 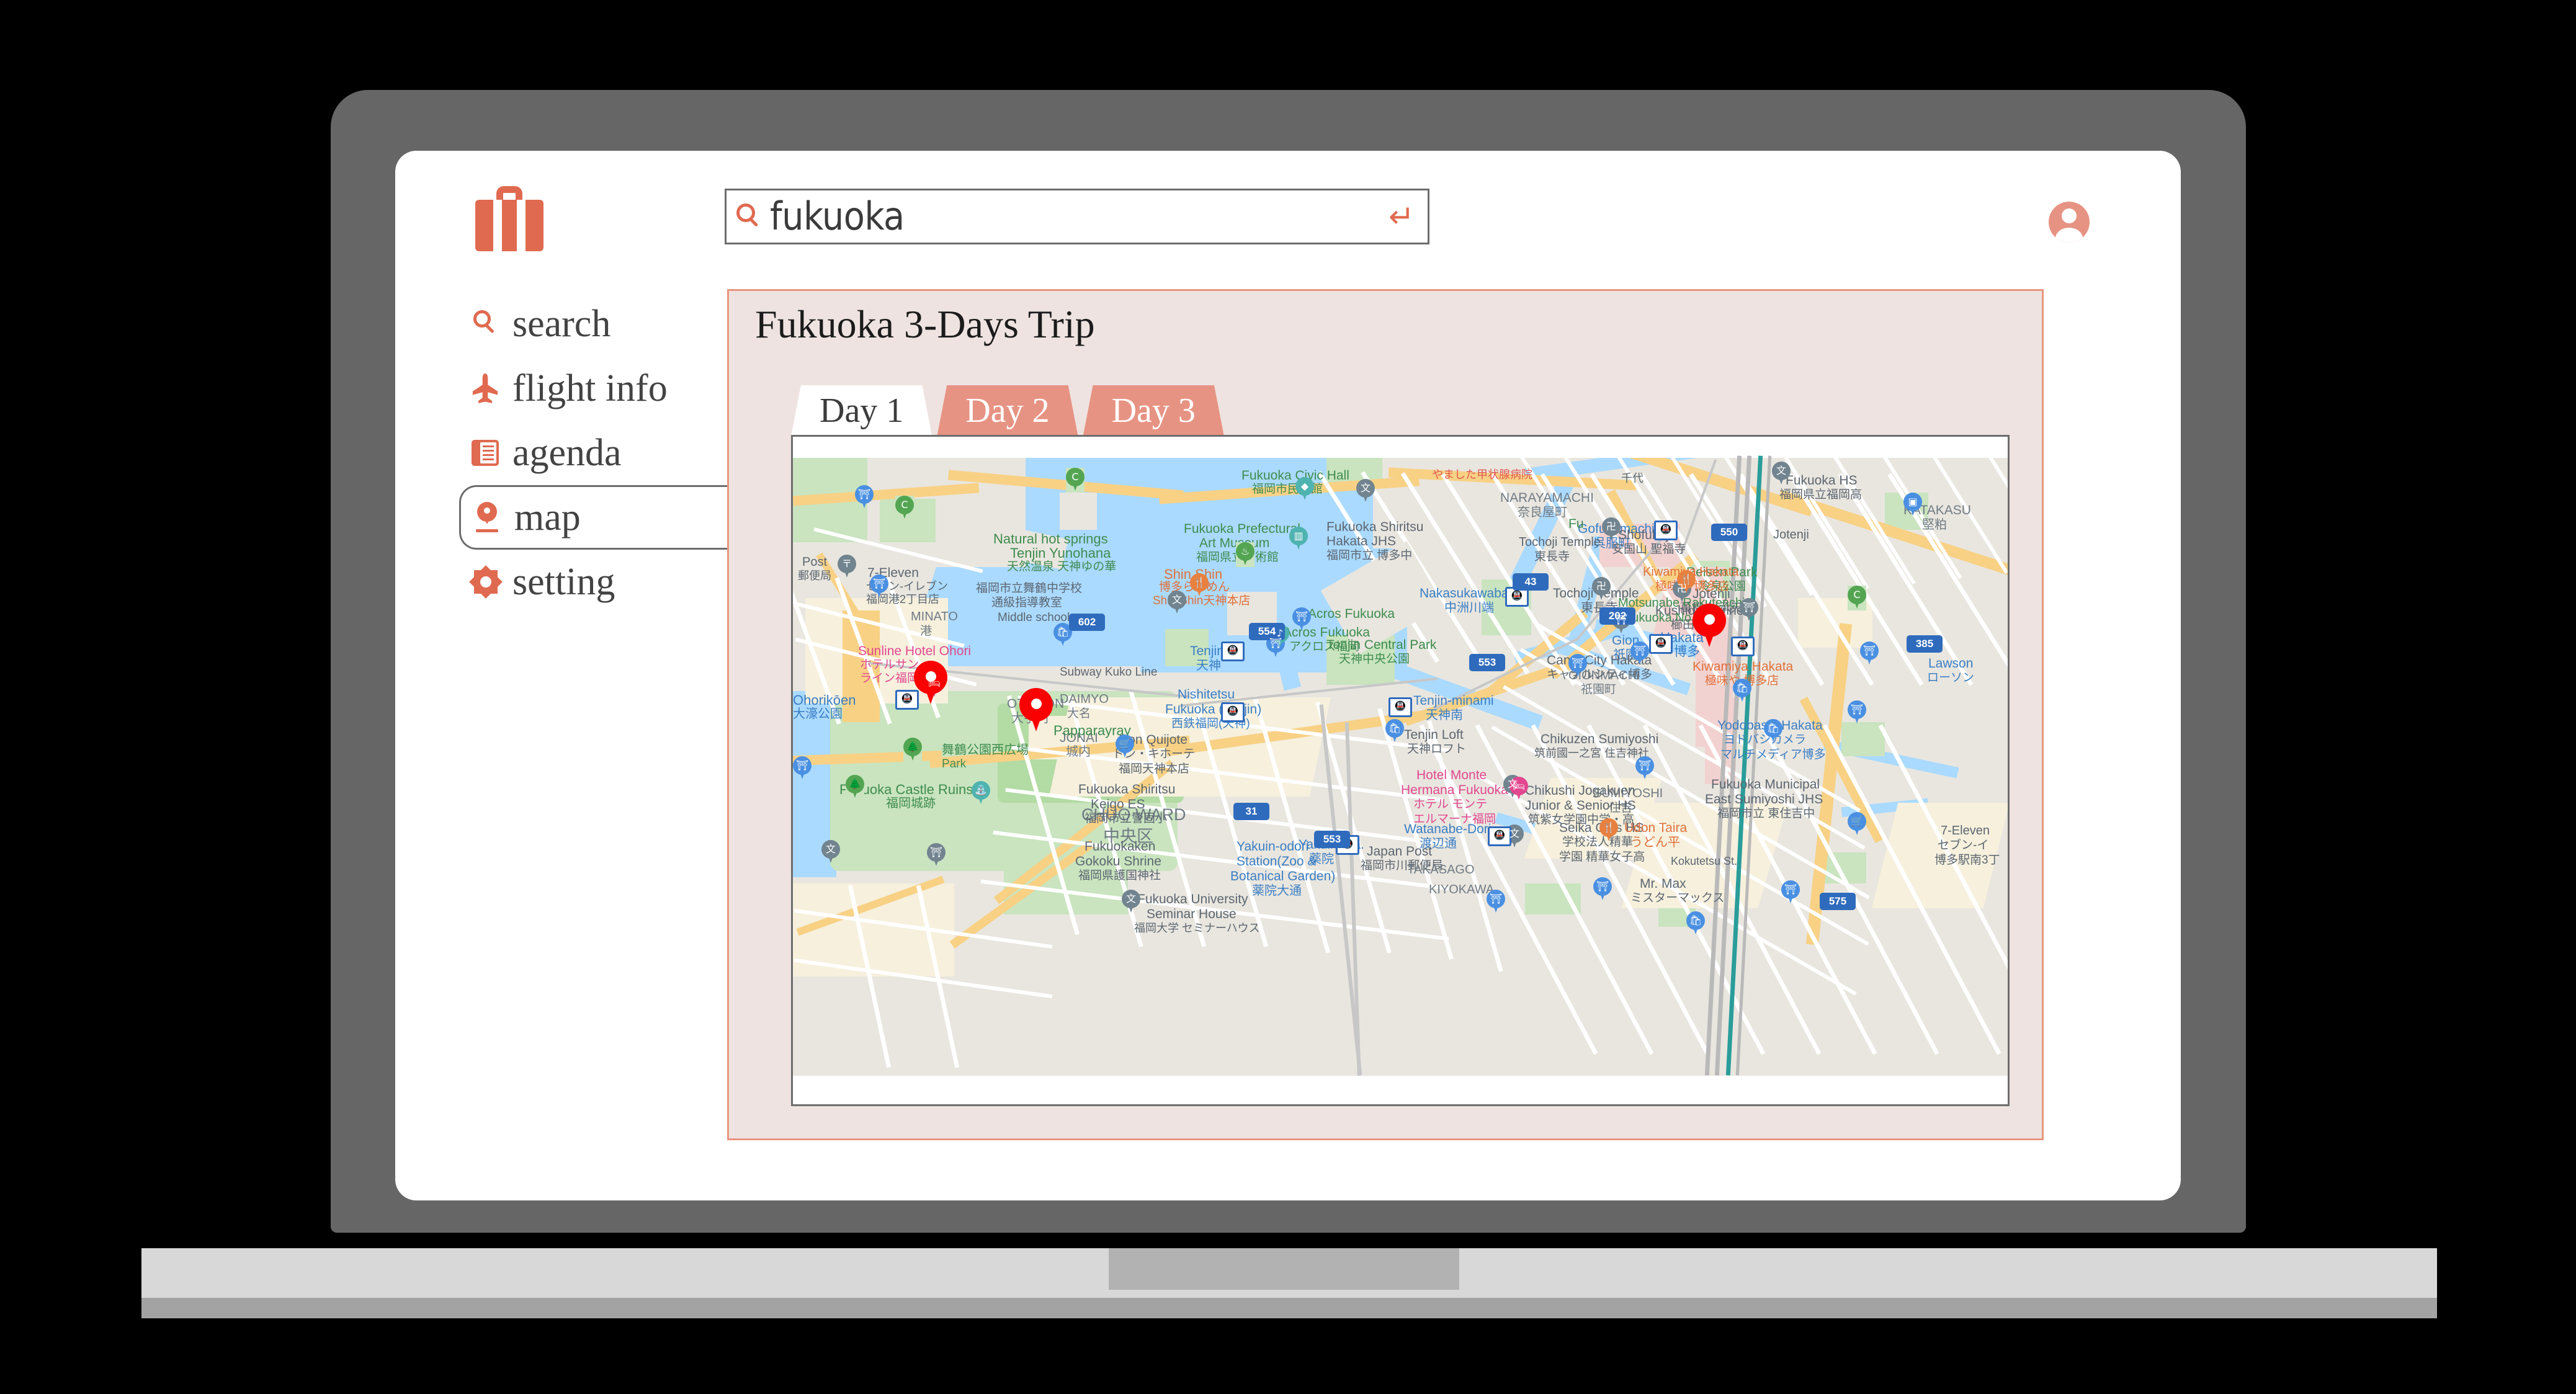 I want to click on map-label: 福岡市立 東住吉中, so click(x=1766, y=813).